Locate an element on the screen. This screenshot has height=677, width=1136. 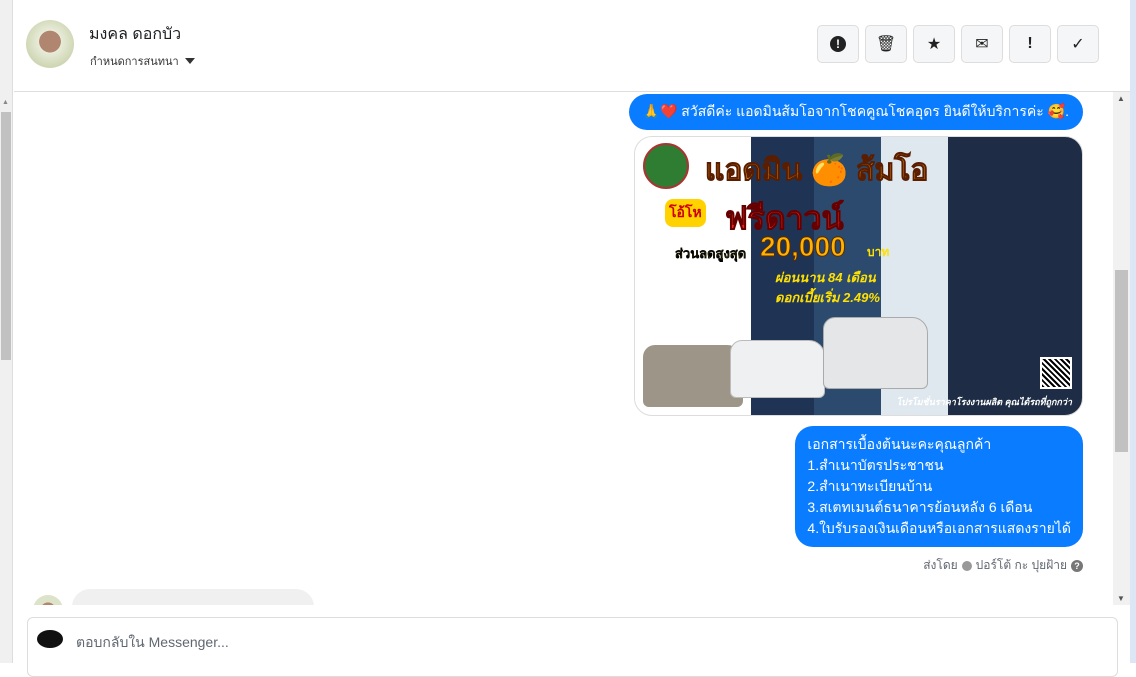
mark-spam-button: ! is located at coordinates (838, 44).